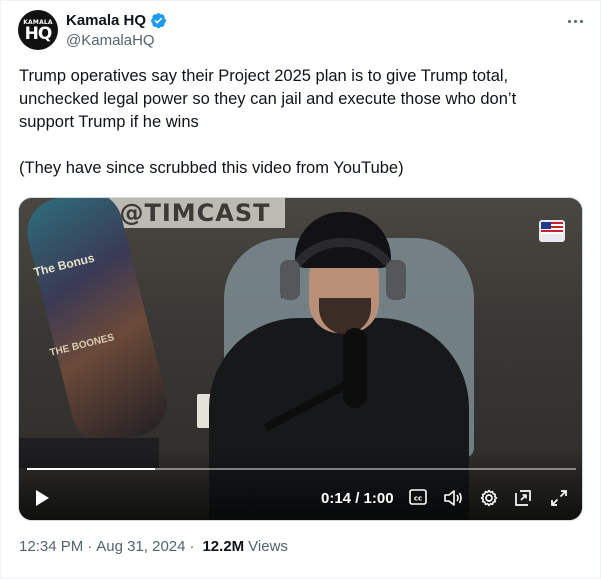  Describe the element at coordinates (301, 469) in the screenshot. I see `video-progress-bar` at that location.